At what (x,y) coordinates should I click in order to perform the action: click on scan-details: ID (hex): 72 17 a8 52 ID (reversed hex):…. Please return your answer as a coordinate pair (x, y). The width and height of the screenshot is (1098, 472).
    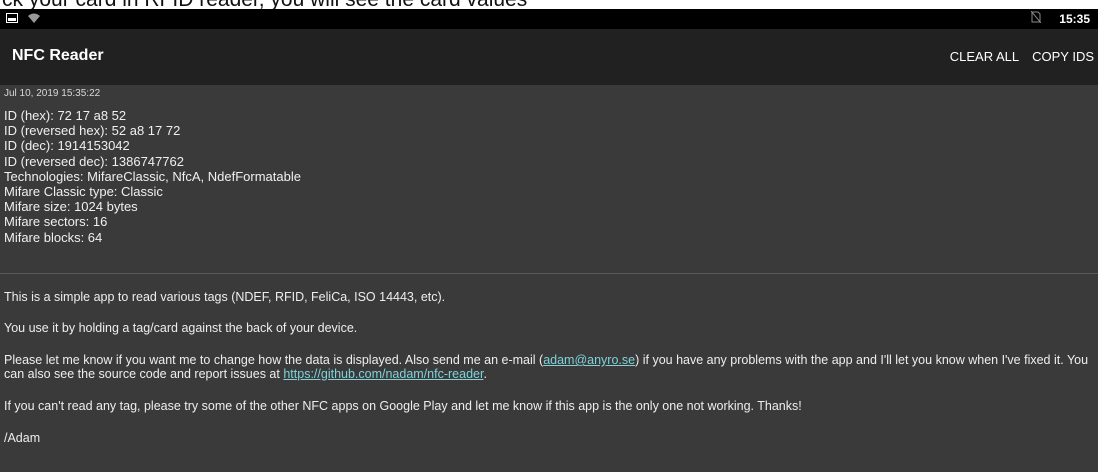
    Looking at the image, I should click on (152, 176).